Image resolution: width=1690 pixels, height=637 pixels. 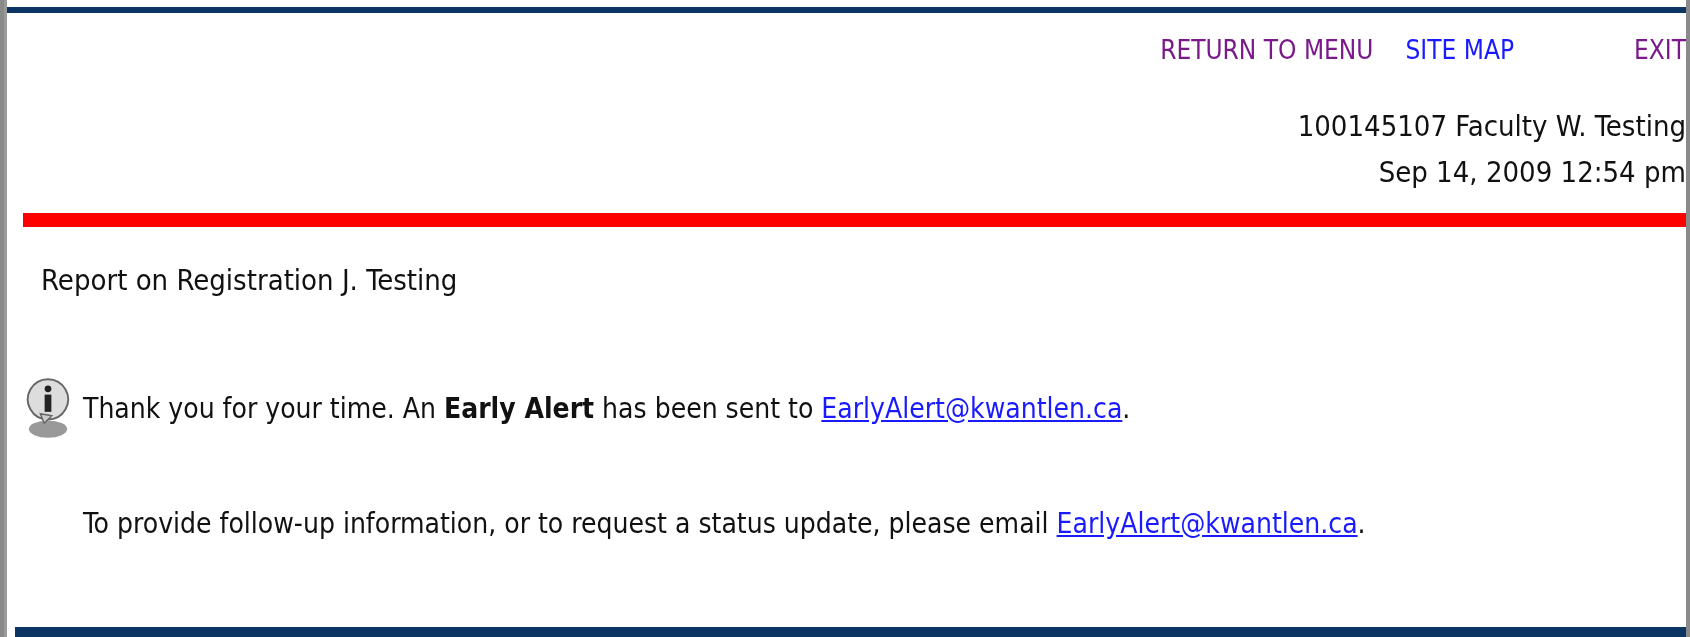 I want to click on date-time: Sep 14, 2009 12:54 pm, so click(x=1532, y=172).